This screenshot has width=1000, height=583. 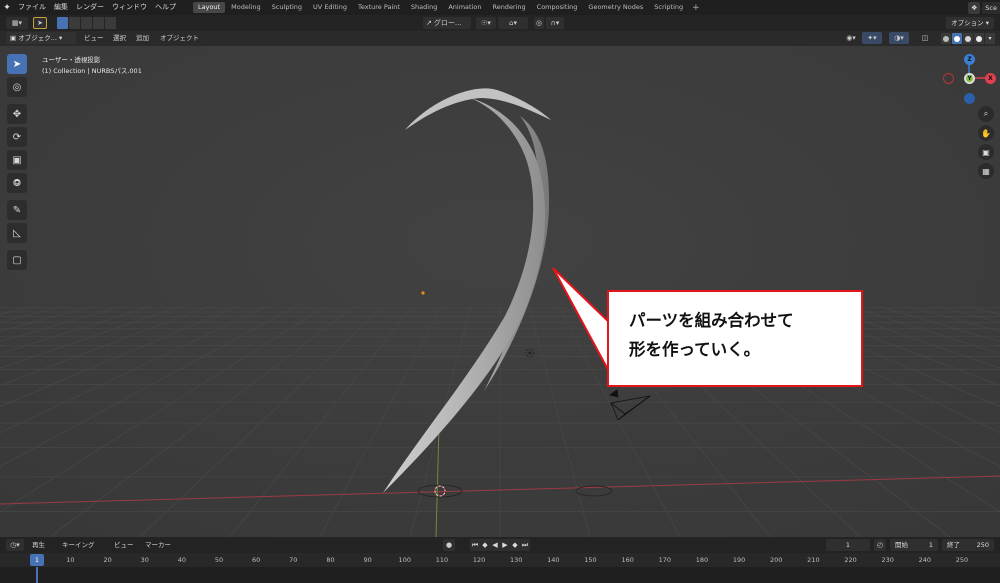 I want to click on timeline-editor-icon: ◷▾, so click(x=15, y=545).